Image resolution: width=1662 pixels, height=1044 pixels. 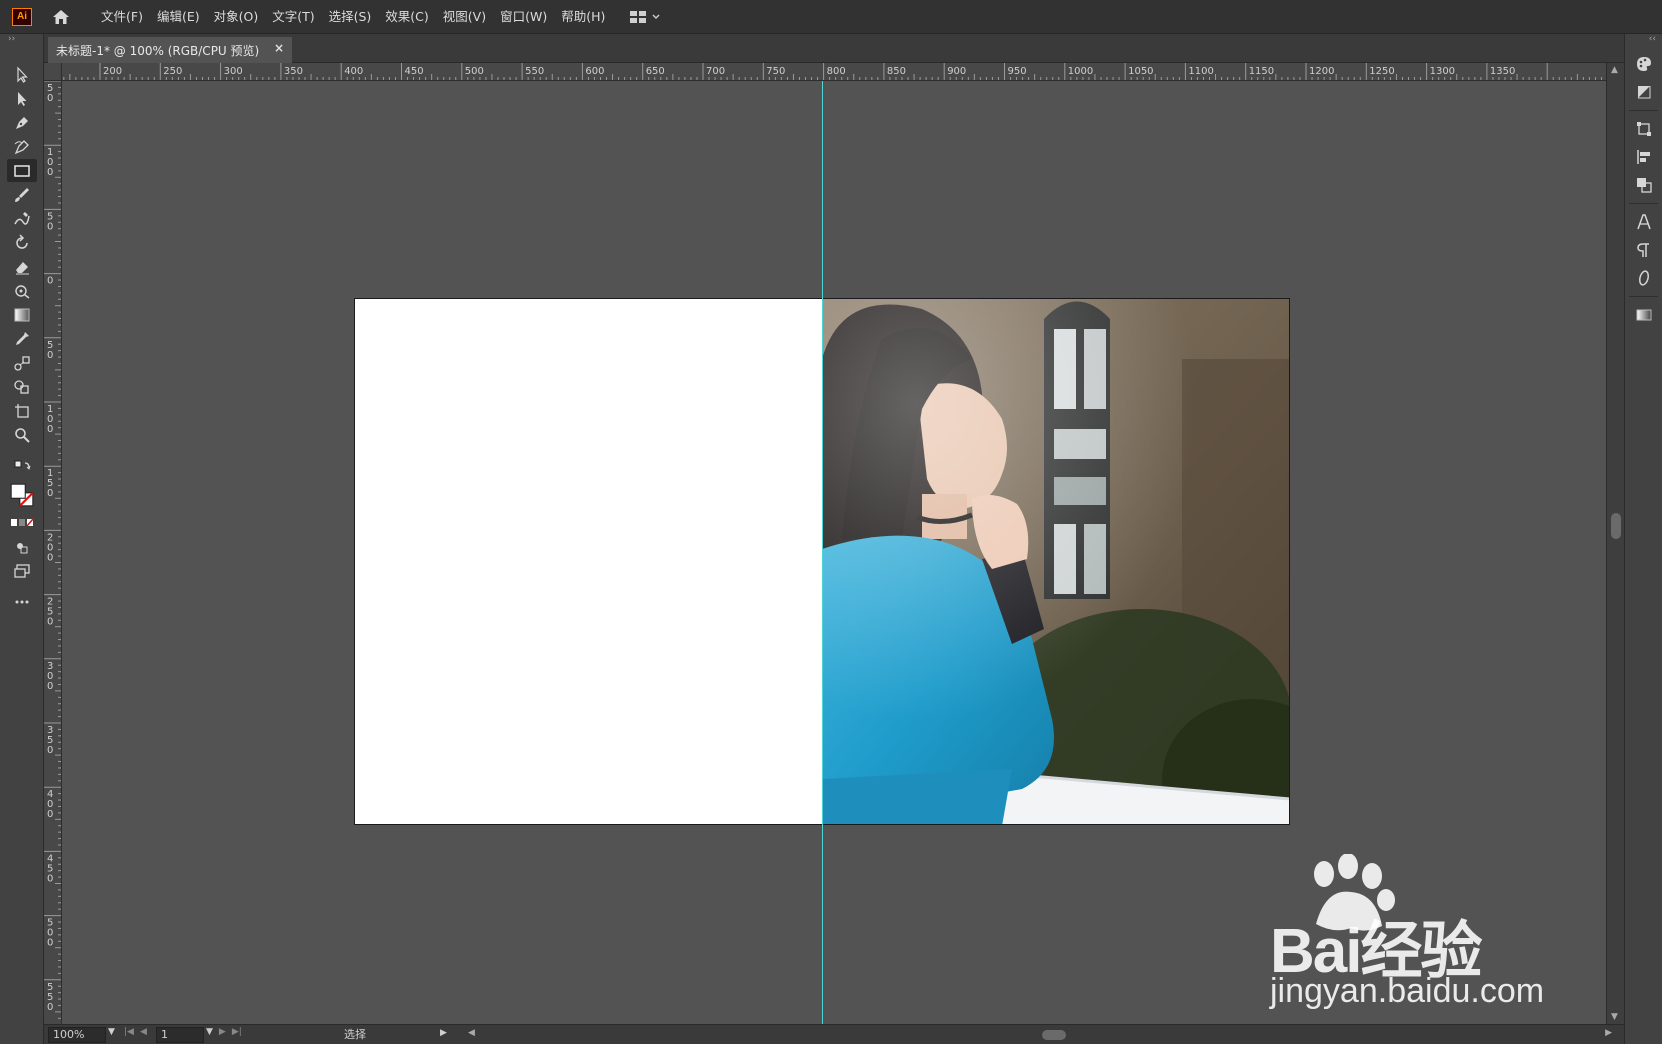 I want to click on puppet-warp-tool, so click(x=22, y=290).